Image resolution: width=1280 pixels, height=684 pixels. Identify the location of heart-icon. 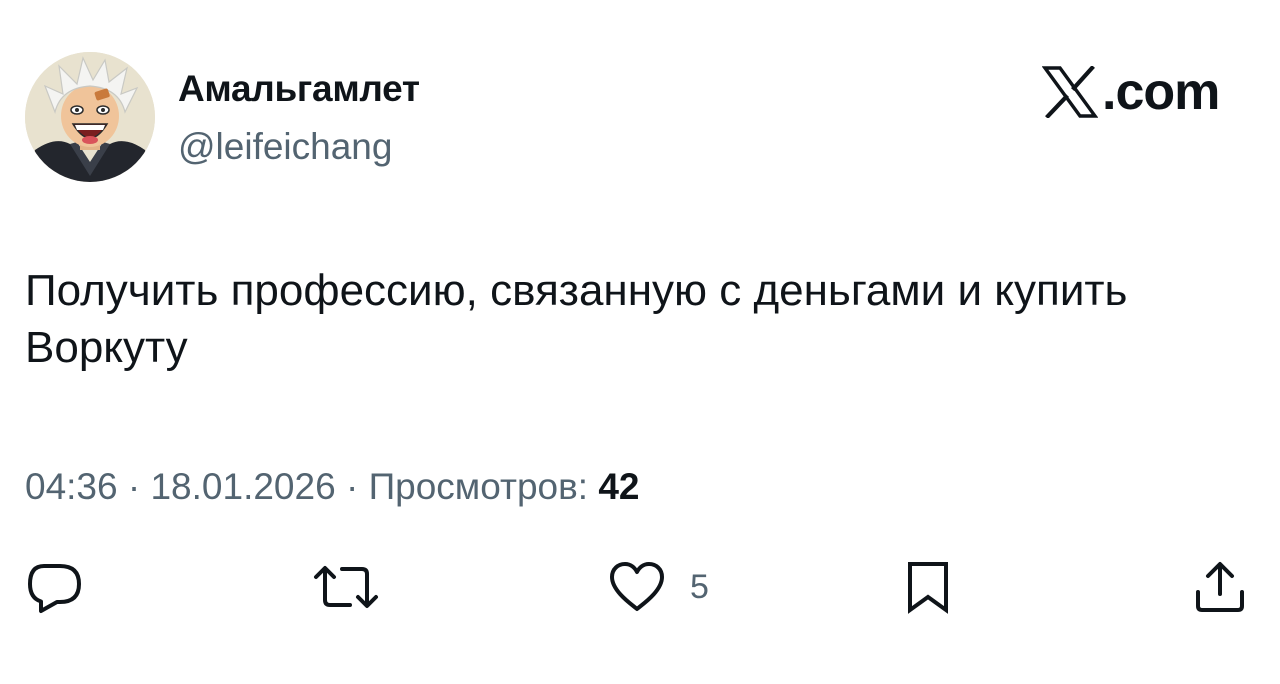
(637, 586).